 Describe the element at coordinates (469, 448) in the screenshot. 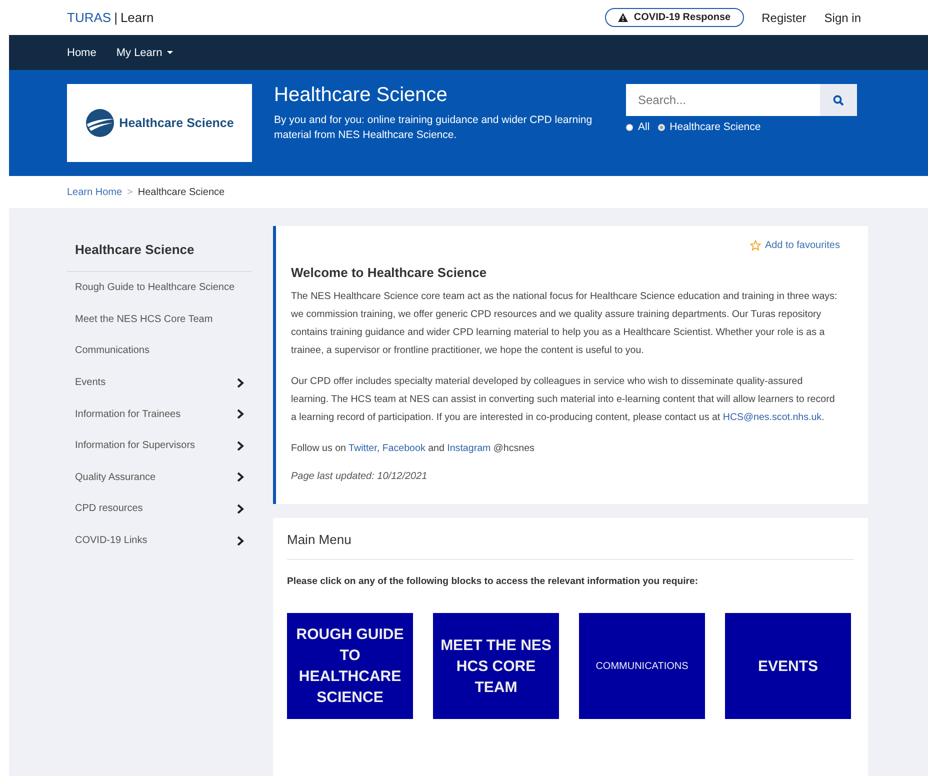

I see `link: Instagram` at that location.